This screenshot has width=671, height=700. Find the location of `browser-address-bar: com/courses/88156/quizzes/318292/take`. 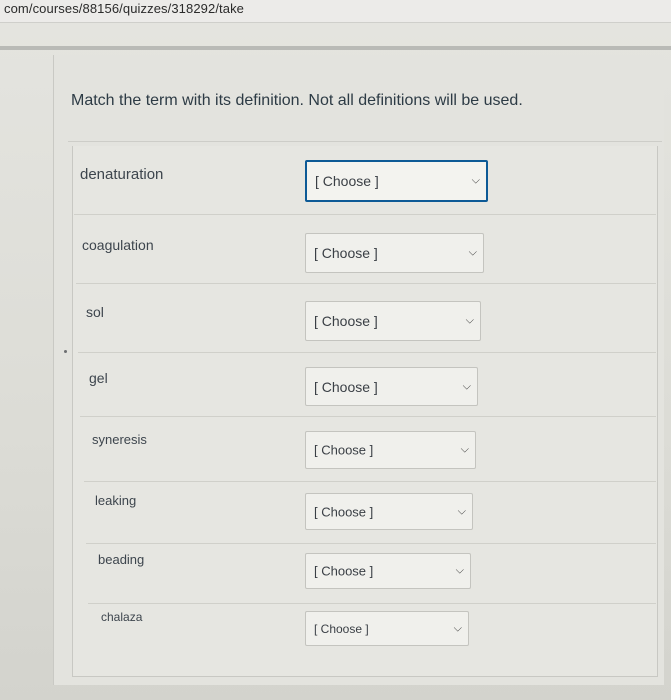

browser-address-bar: com/courses/88156/quizzes/318292/take is located at coordinates (335, 11).